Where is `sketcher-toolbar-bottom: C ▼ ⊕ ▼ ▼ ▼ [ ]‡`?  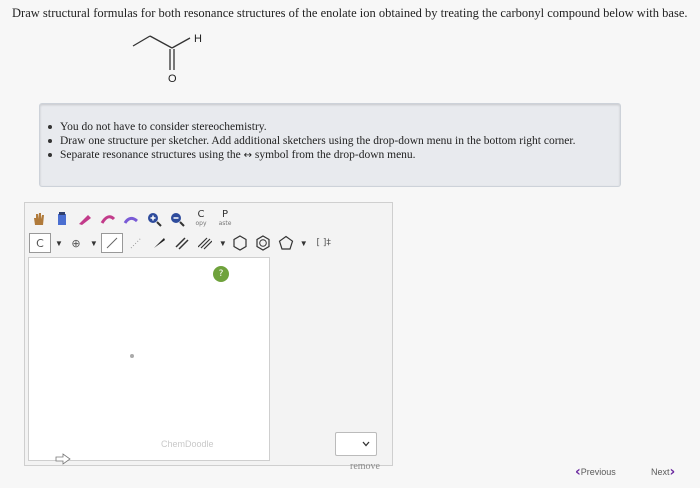
sketcher-toolbar-bottom: C ▼ ⊕ ▼ ▼ ▼ [ ]‡ is located at coordinates (184, 243).